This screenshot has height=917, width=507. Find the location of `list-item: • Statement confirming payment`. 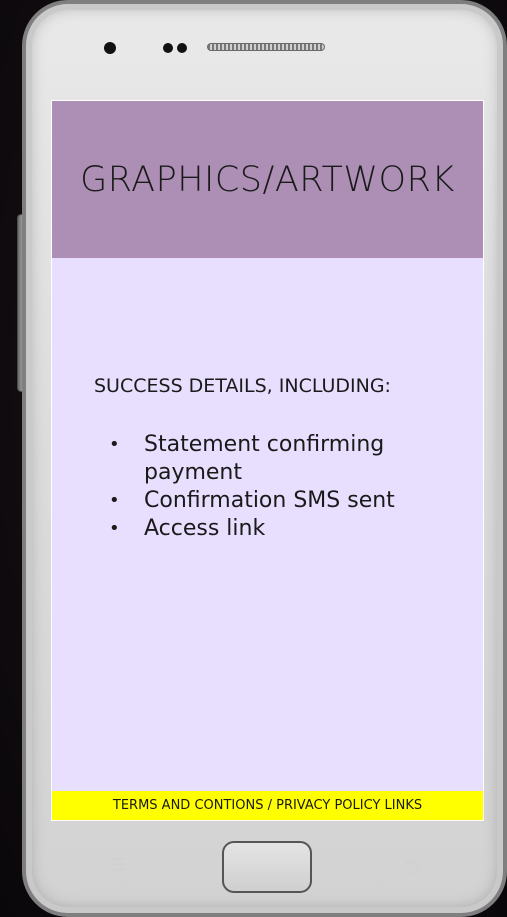

list-item: • Statement confirming payment is located at coordinates (277, 459).